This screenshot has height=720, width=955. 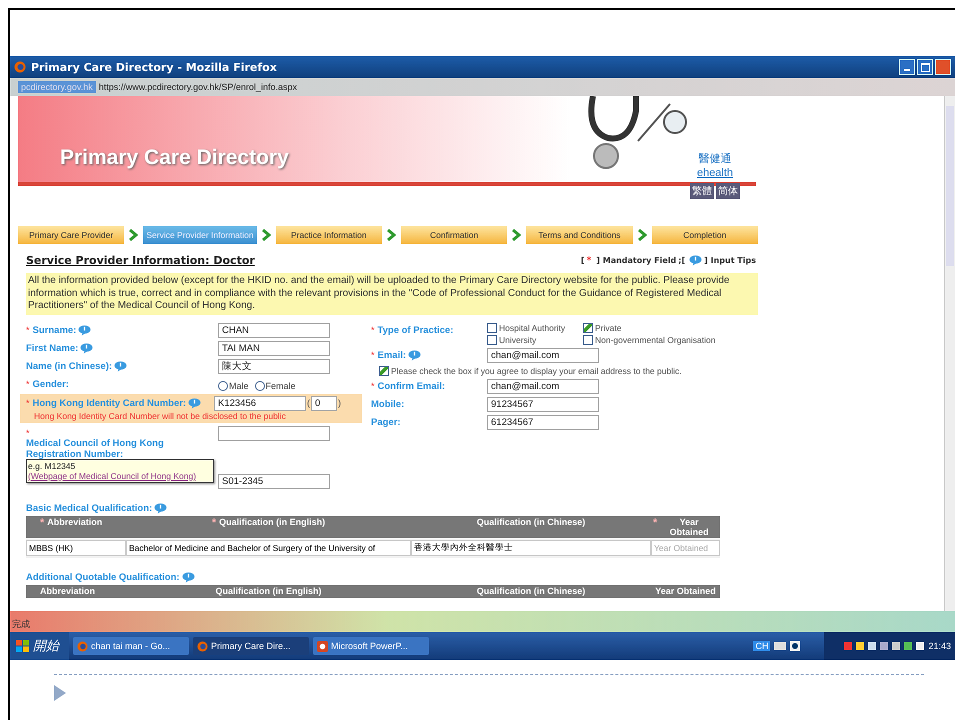 I want to click on legend-text: ;[, so click(x=682, y=260).